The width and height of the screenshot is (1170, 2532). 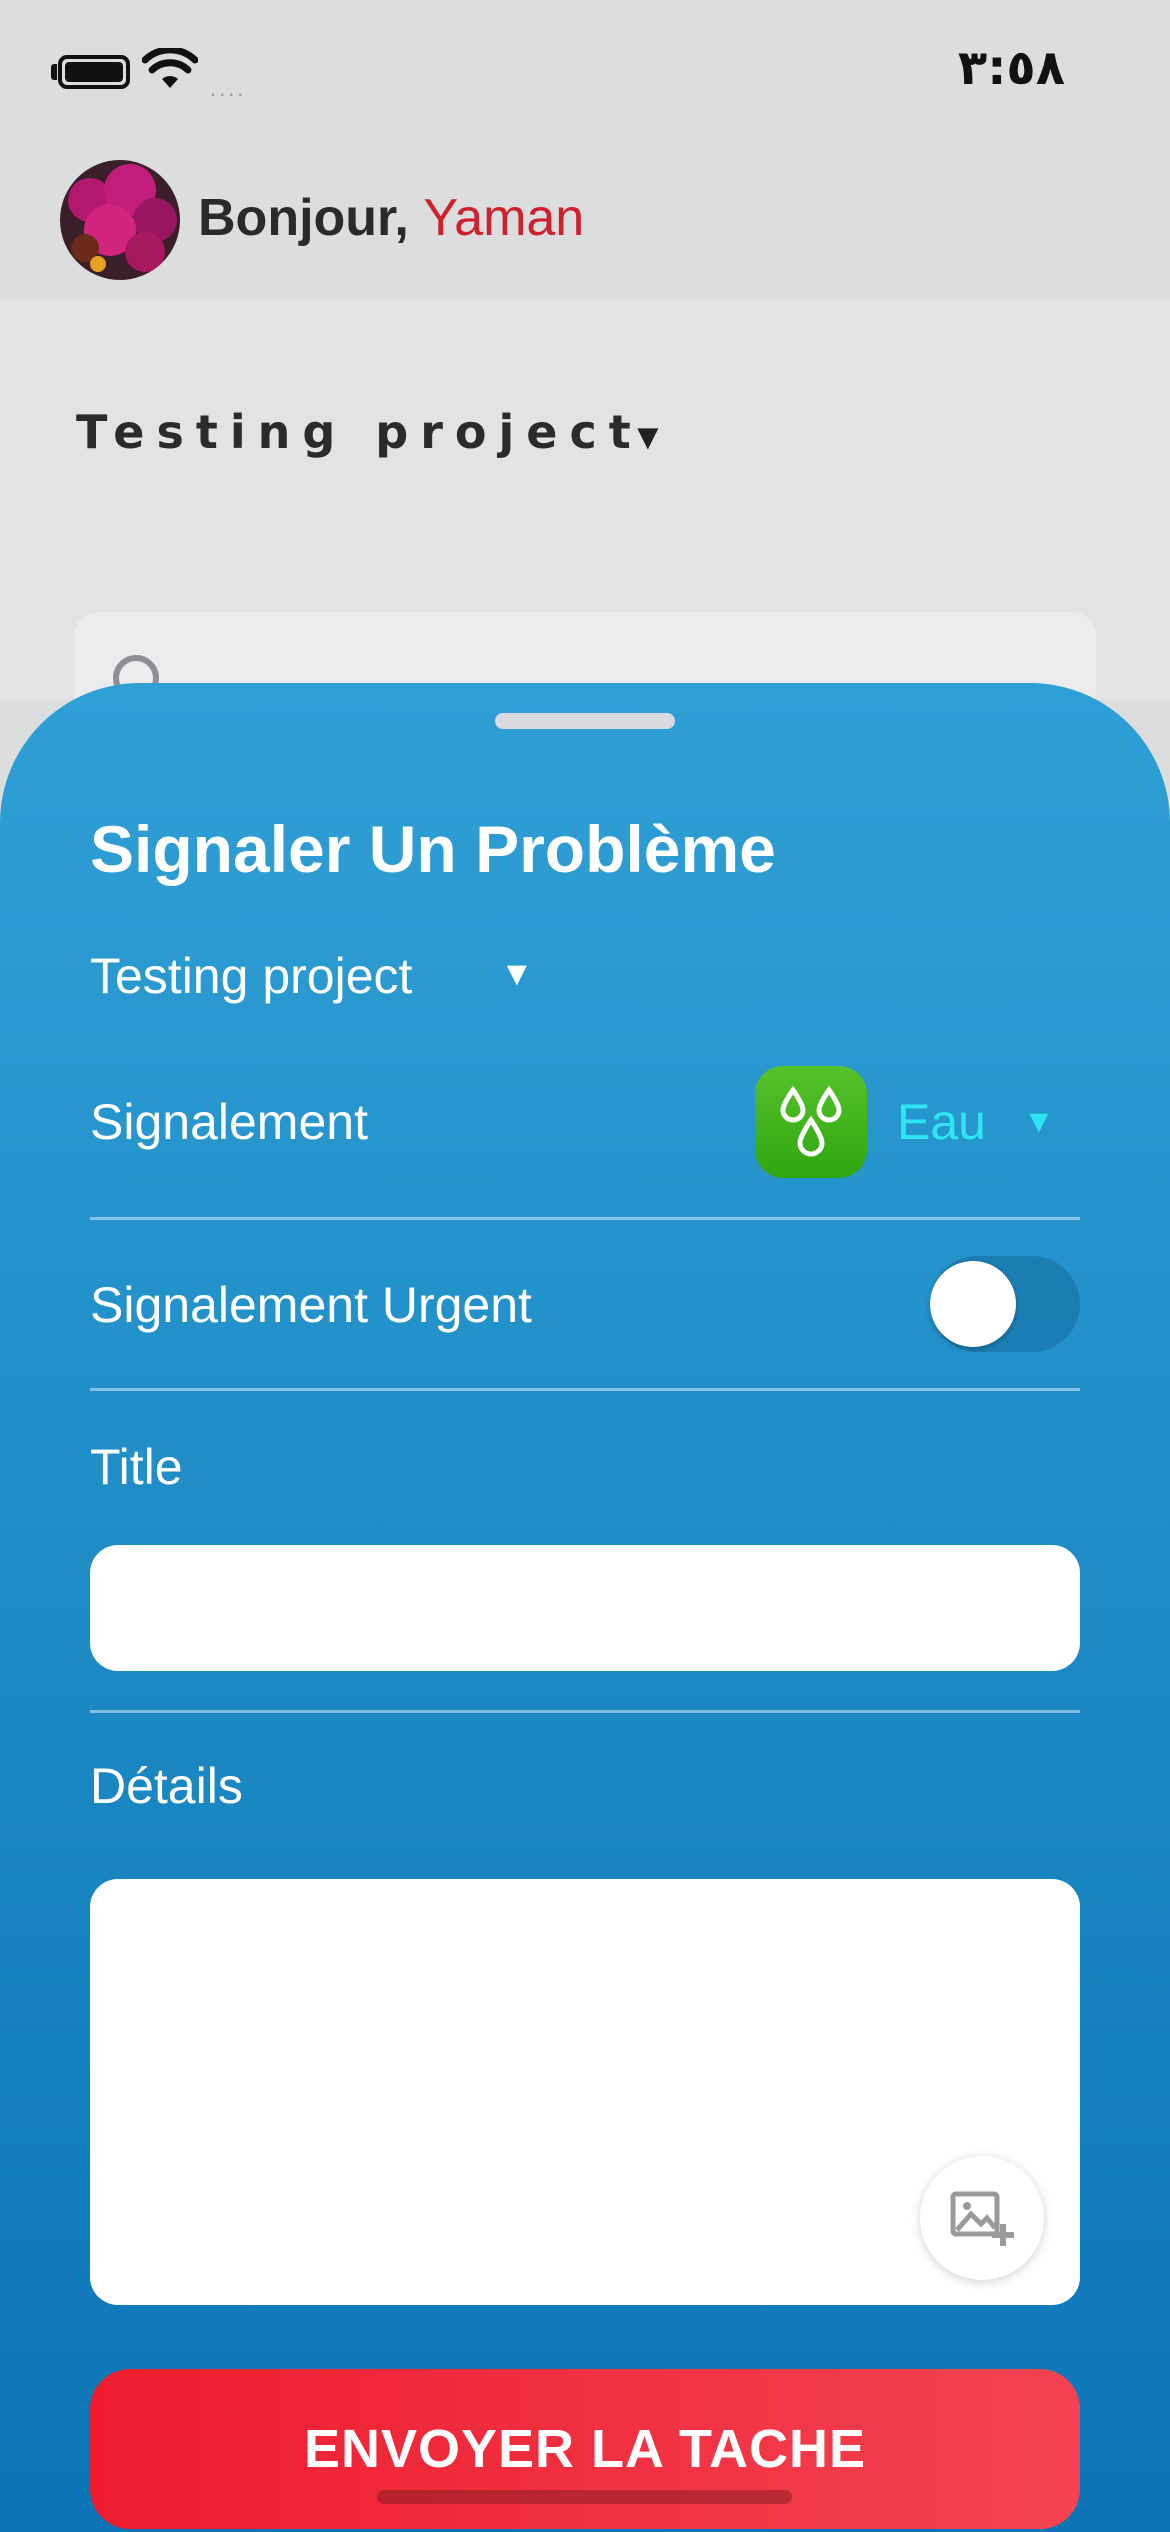 I want to click on title-input, so click(x=585, y=1608).